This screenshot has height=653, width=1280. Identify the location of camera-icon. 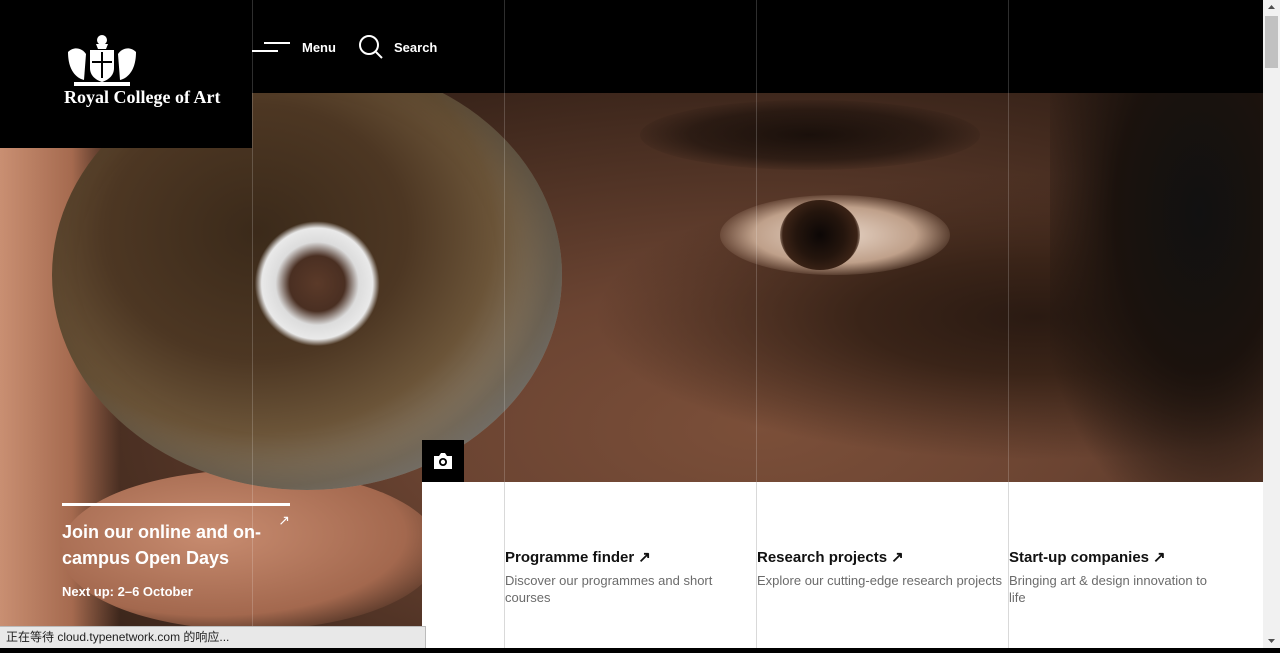
(443, 461).